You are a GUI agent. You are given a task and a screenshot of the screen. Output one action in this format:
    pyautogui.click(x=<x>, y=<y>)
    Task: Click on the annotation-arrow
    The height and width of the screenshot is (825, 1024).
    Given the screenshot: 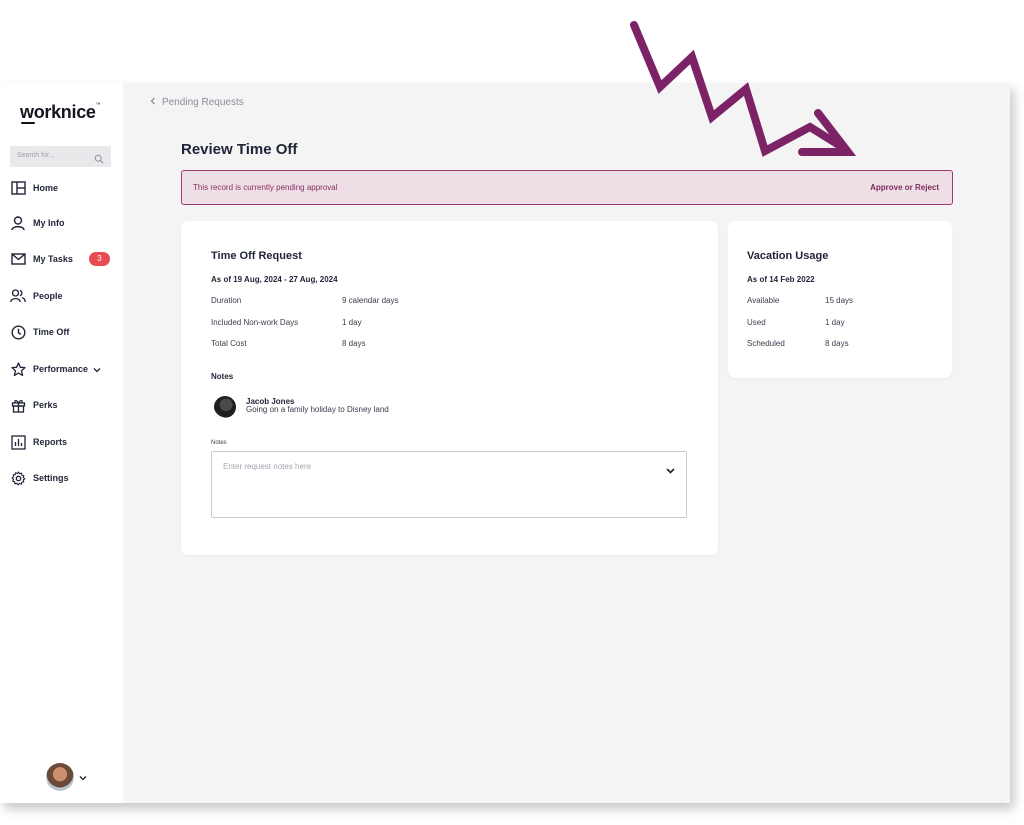 What is the action you would take?
    pyautogui.click(x=743, y=89)
    